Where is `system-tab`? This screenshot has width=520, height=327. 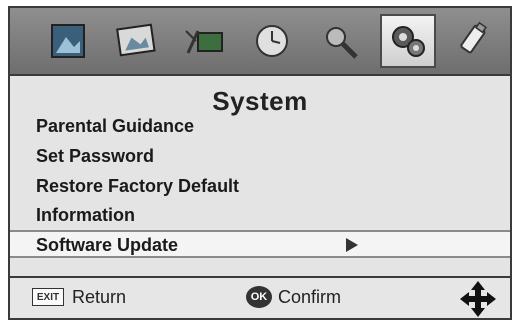
system-tab is located at coordinates (408, 41).